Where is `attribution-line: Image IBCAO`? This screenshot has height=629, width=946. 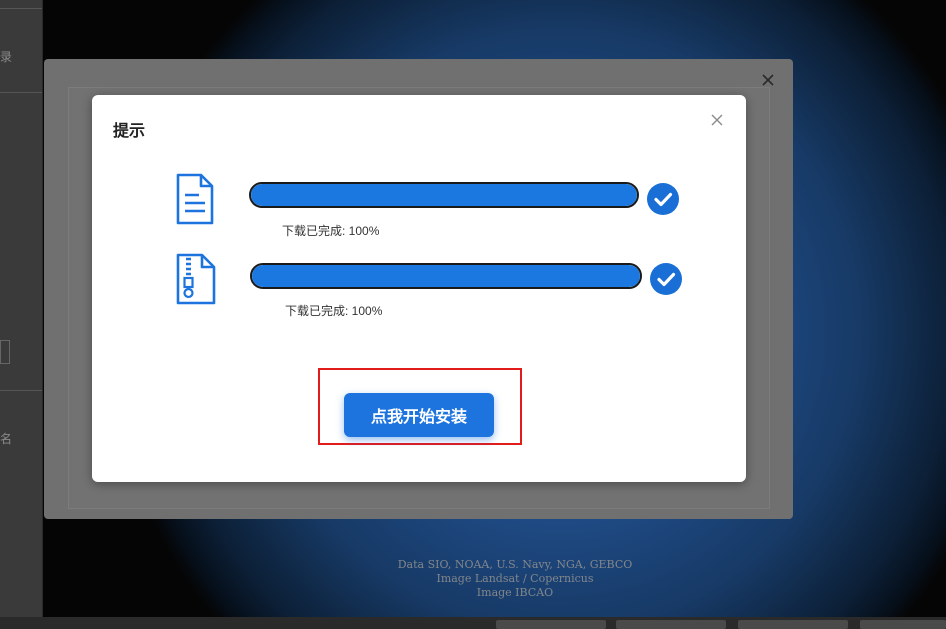 attribution-line: Image IBCAO is located at coordinates (515, 592).